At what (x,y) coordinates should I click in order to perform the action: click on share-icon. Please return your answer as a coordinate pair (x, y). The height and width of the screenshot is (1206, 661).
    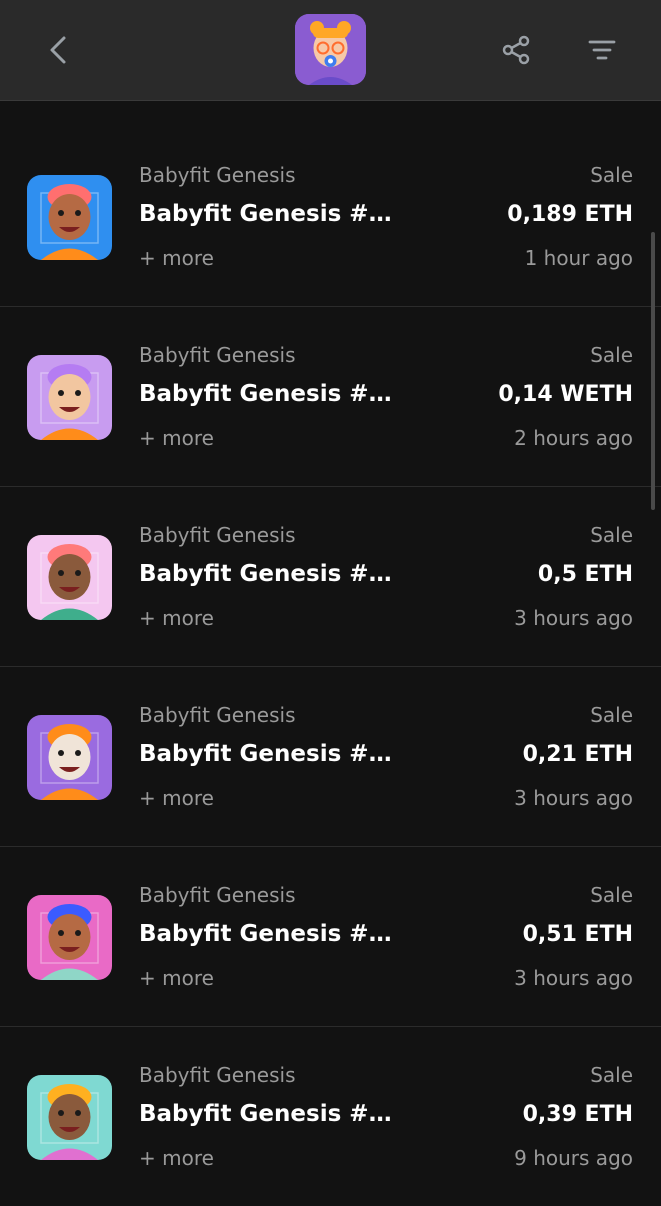
    Looking at the image, I should click on (516, 50).